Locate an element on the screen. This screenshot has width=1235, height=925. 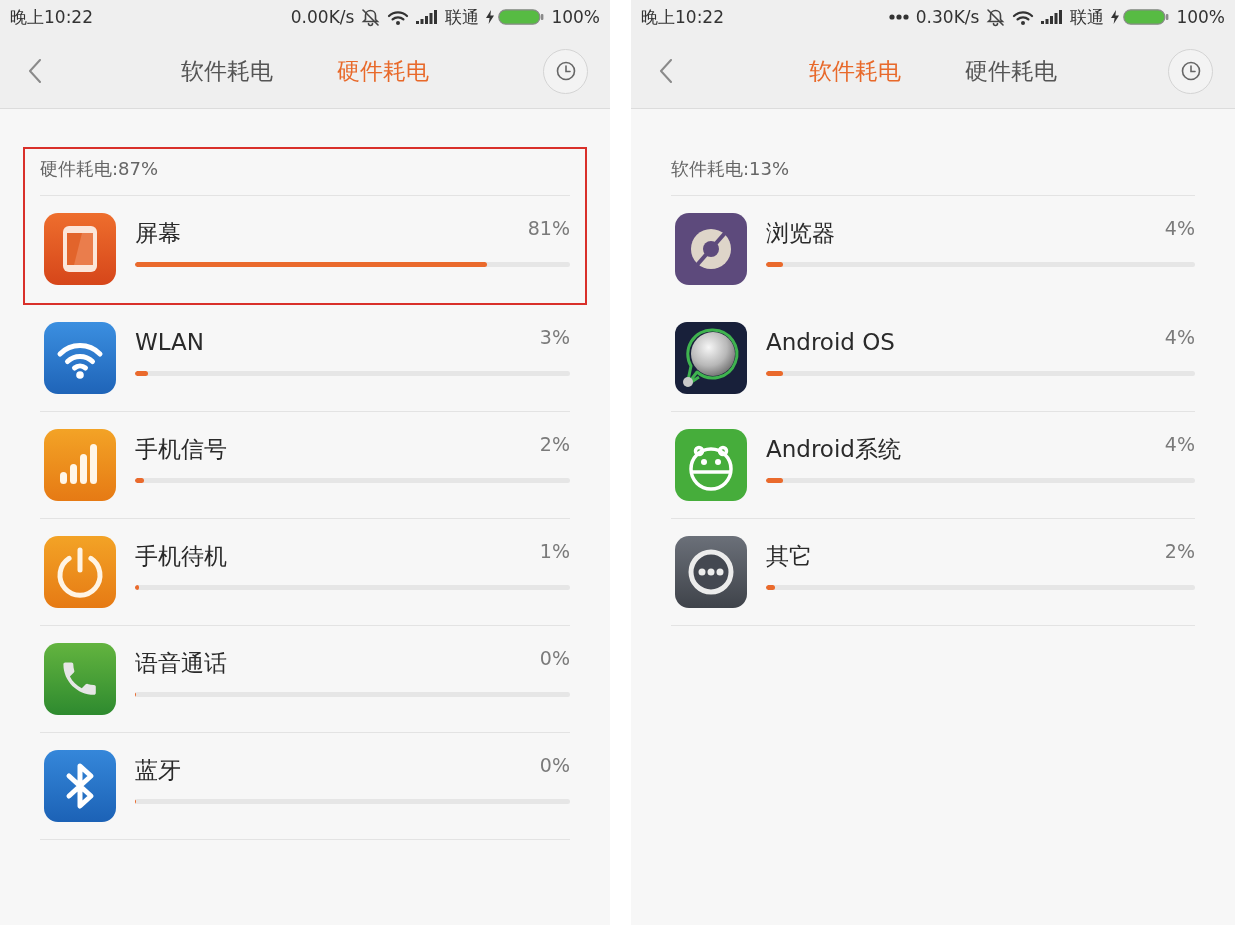
item-name: WLAN is located at coordinates (170, 342).